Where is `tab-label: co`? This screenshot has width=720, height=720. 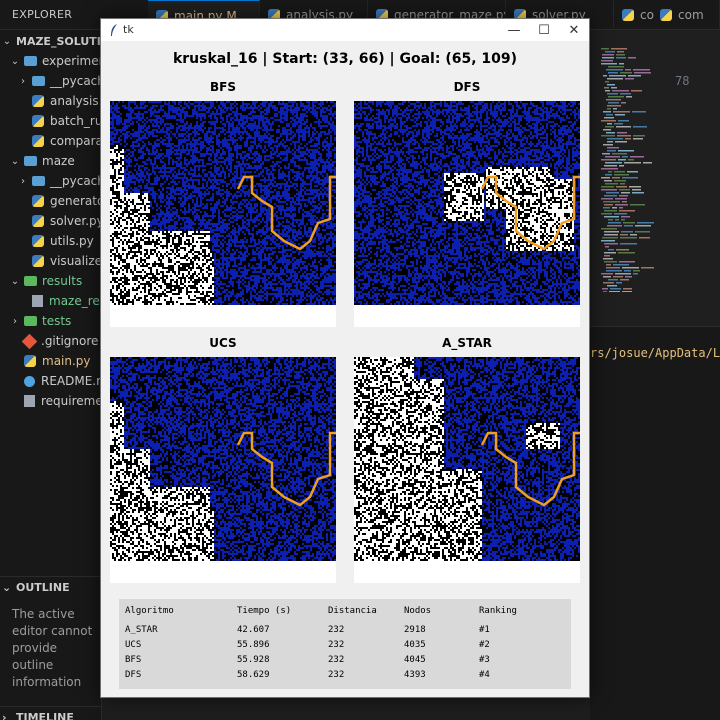 tab-label: co is located at coordinates (647, 15).